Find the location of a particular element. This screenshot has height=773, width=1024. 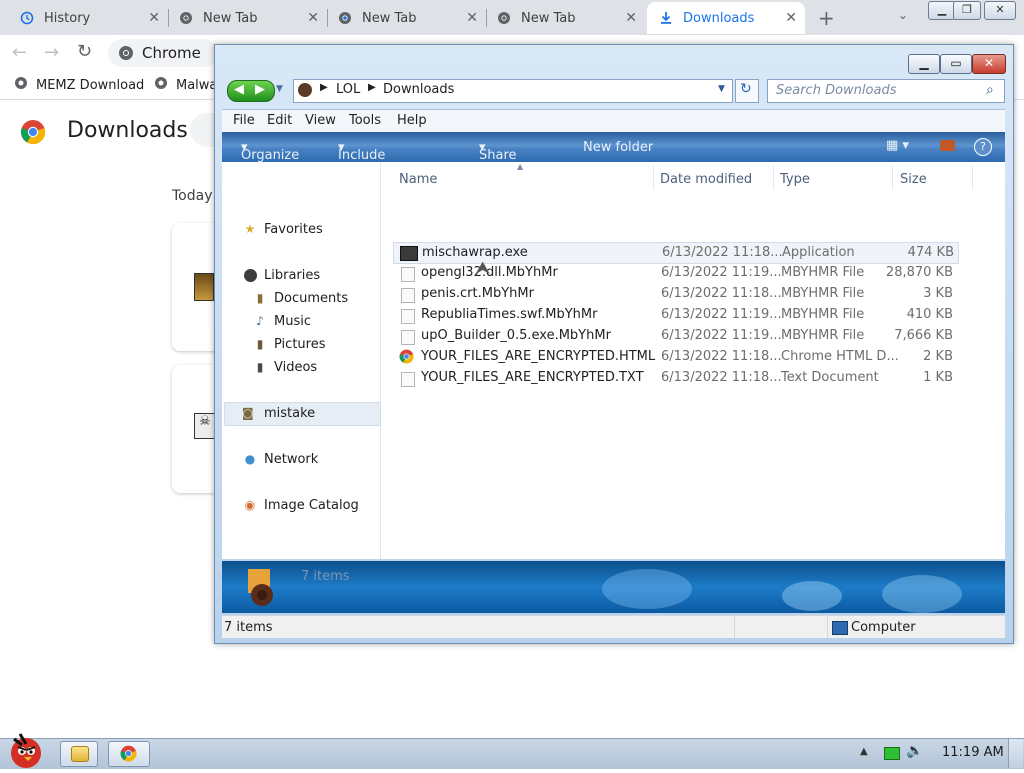

nav-libraries: Libraries is located at coordinates (281, 275).